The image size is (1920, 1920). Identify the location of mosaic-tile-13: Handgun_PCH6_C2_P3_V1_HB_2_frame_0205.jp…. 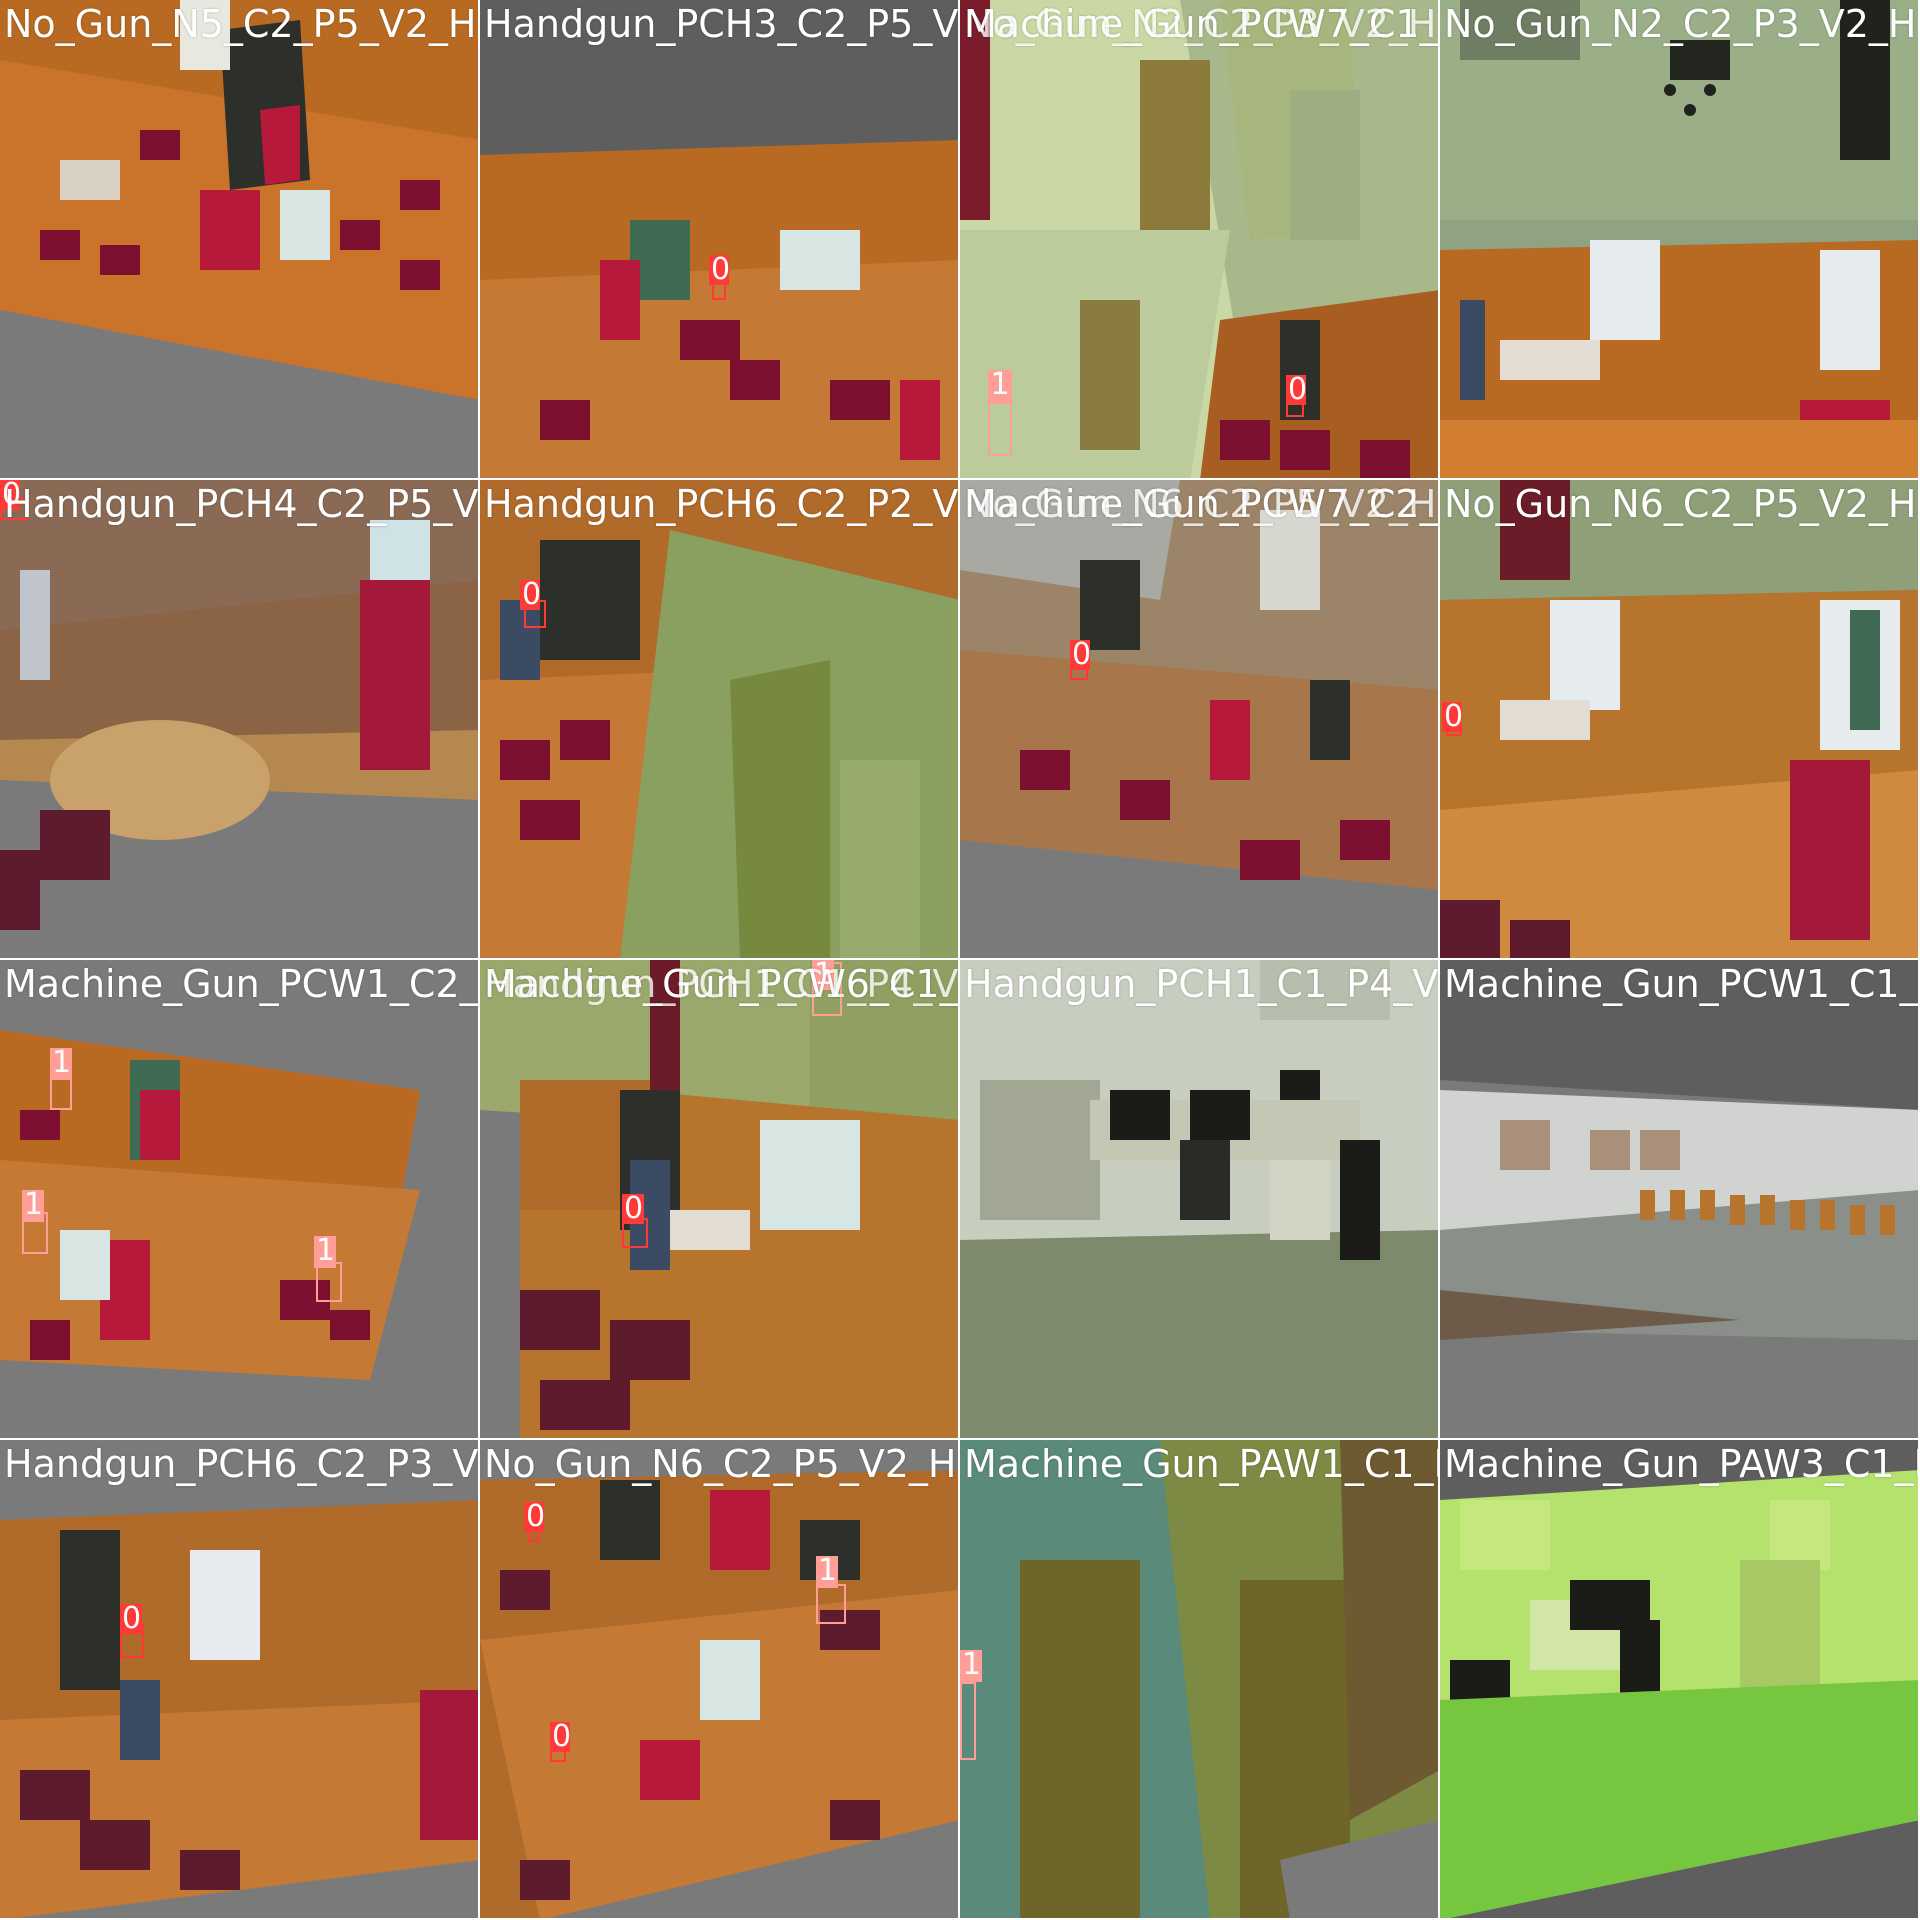
(240, 1680).